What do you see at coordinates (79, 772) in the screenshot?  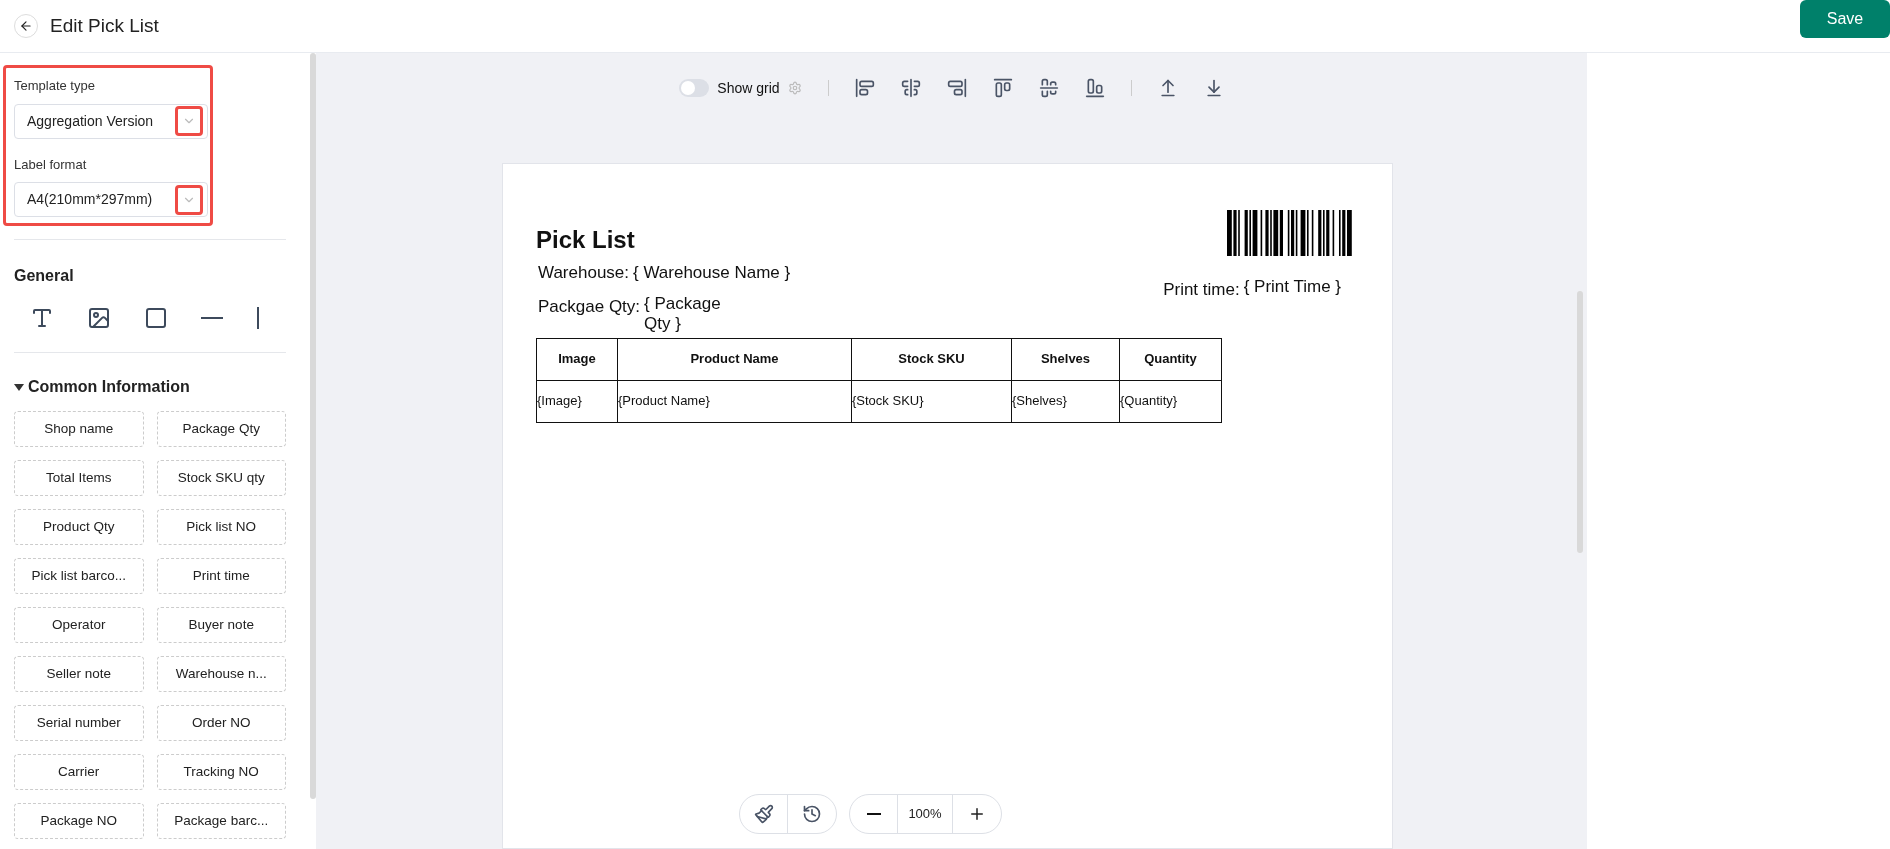 I see `field-chip: Carrier` at bounding box center [79, 772].